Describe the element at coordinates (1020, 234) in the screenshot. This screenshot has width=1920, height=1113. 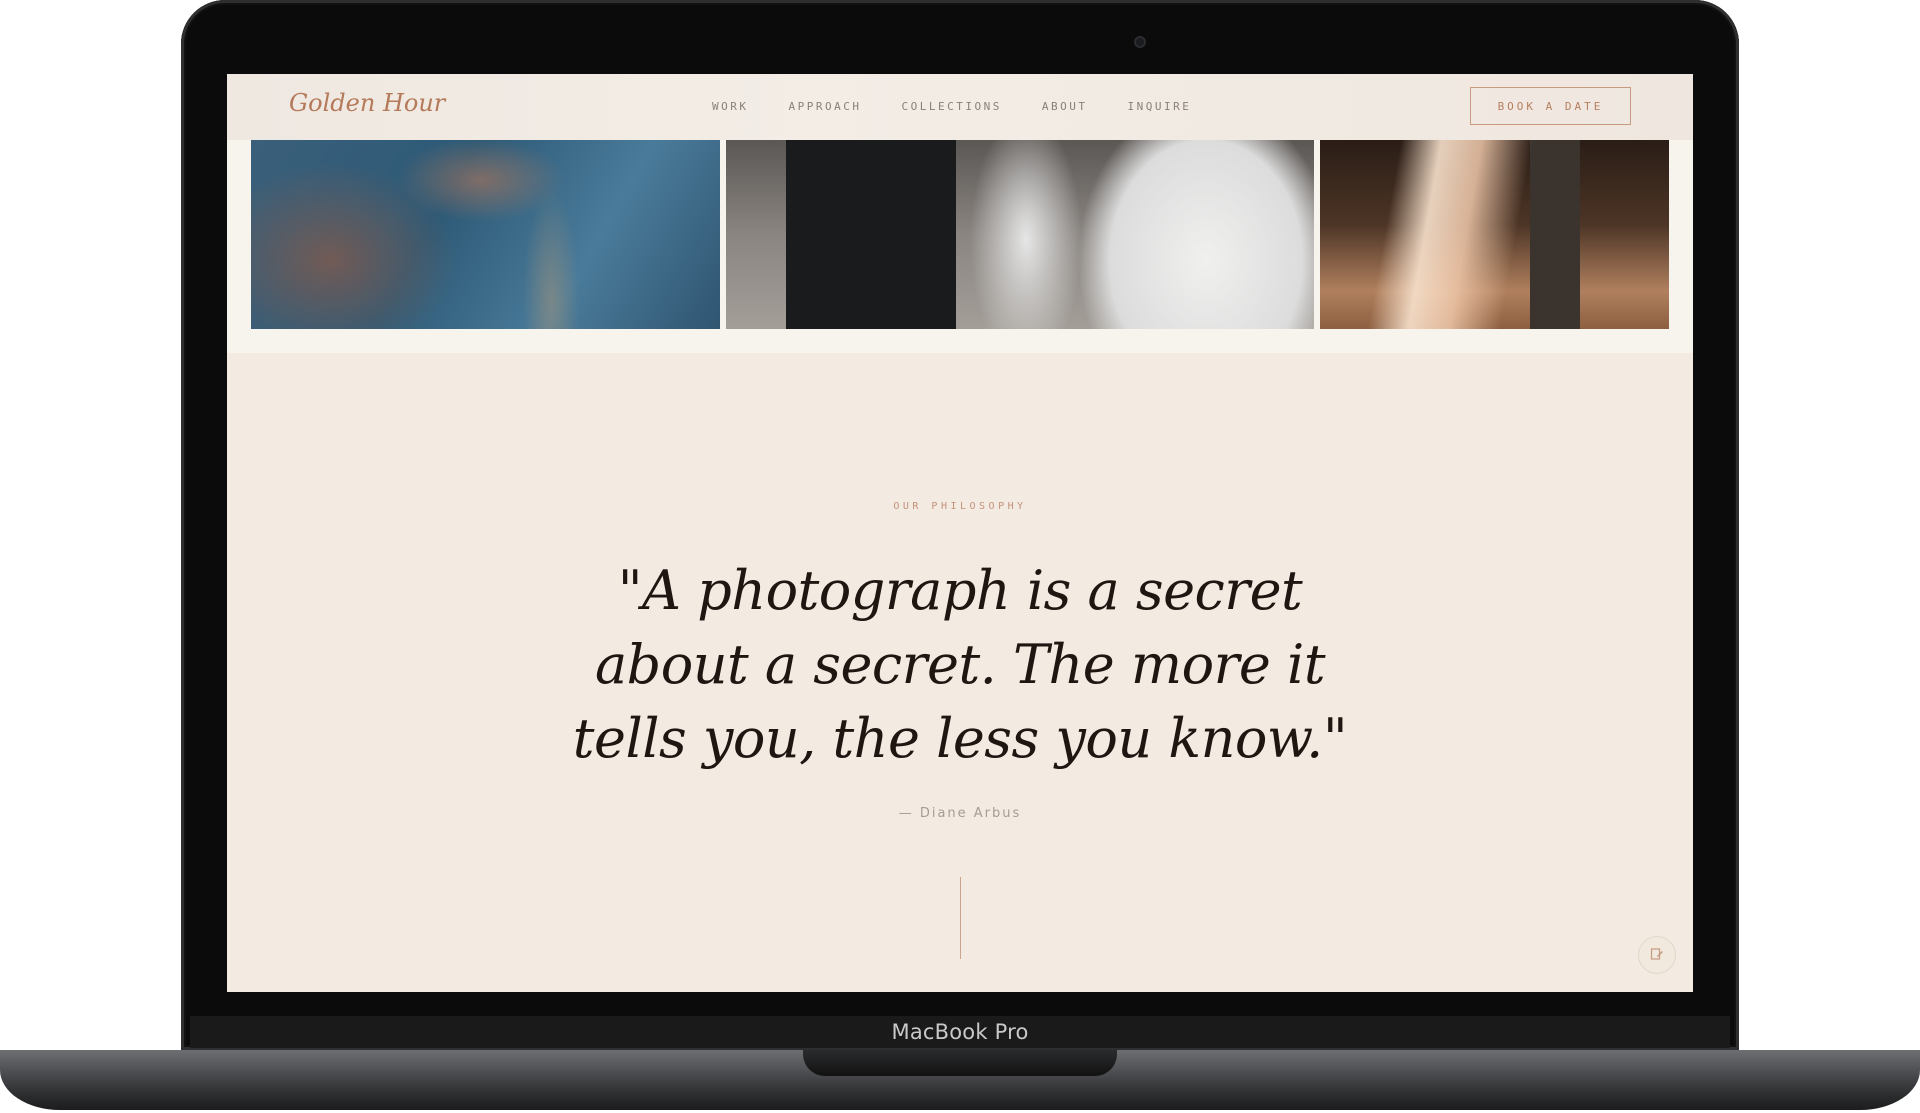
I see `gallery-photo-couple-walking` at that location.